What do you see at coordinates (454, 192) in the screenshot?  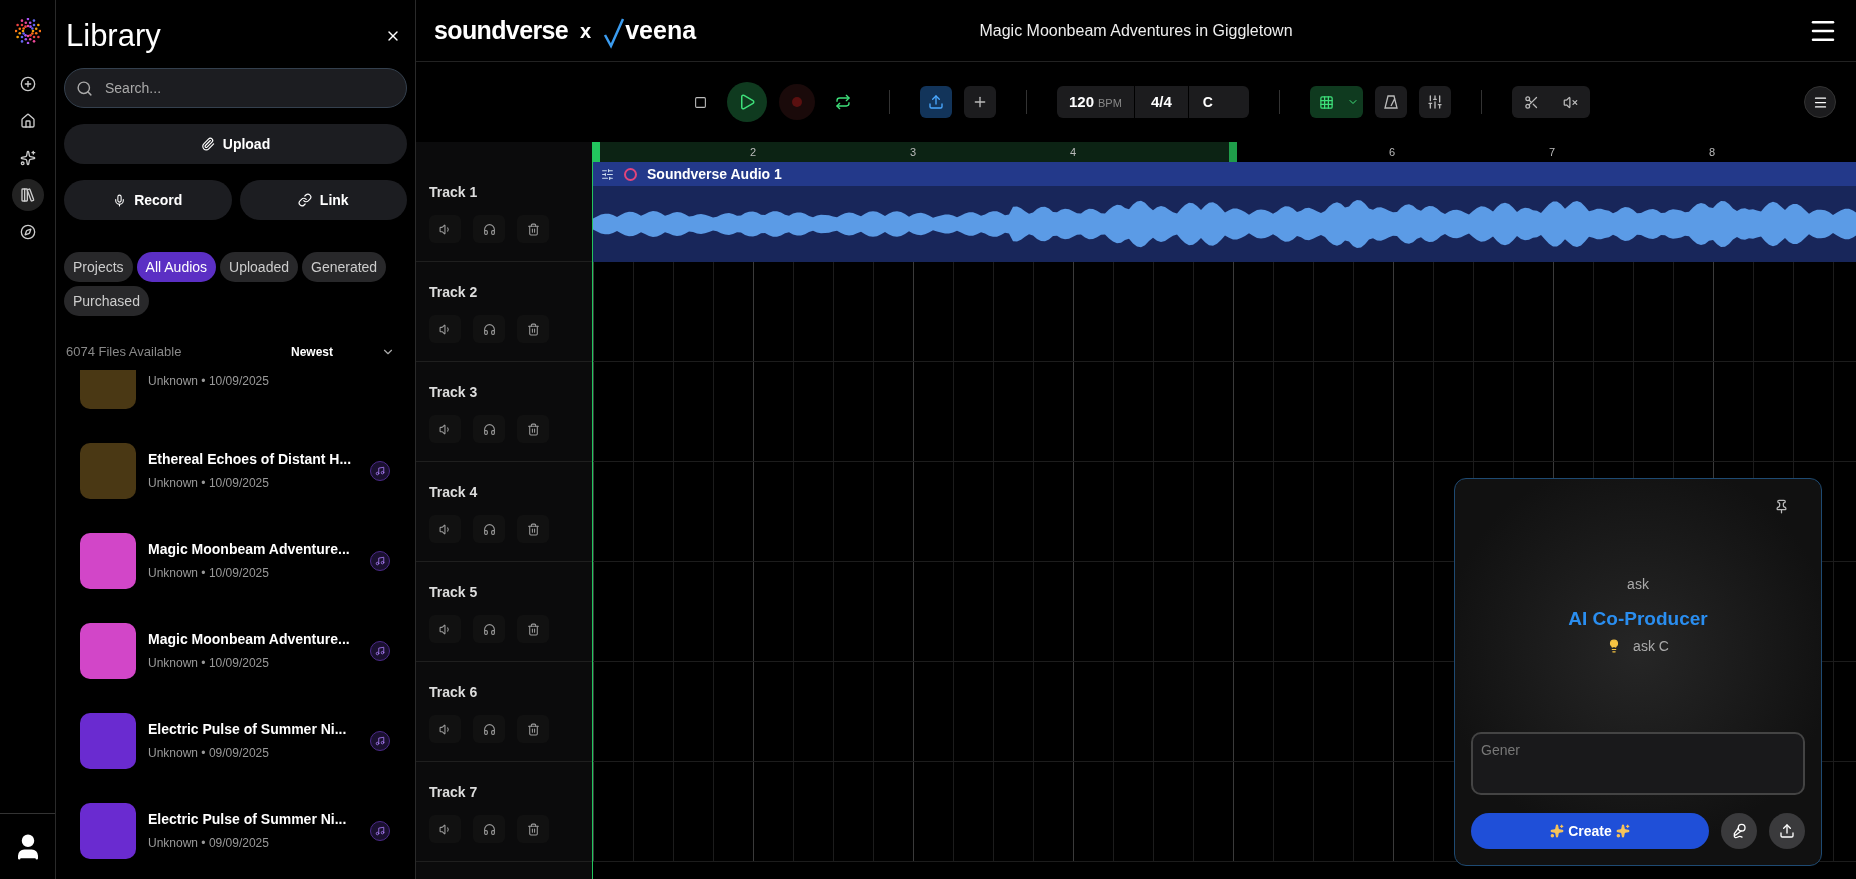 I see `track-name: Track 1` at bounding box center [454, 192].